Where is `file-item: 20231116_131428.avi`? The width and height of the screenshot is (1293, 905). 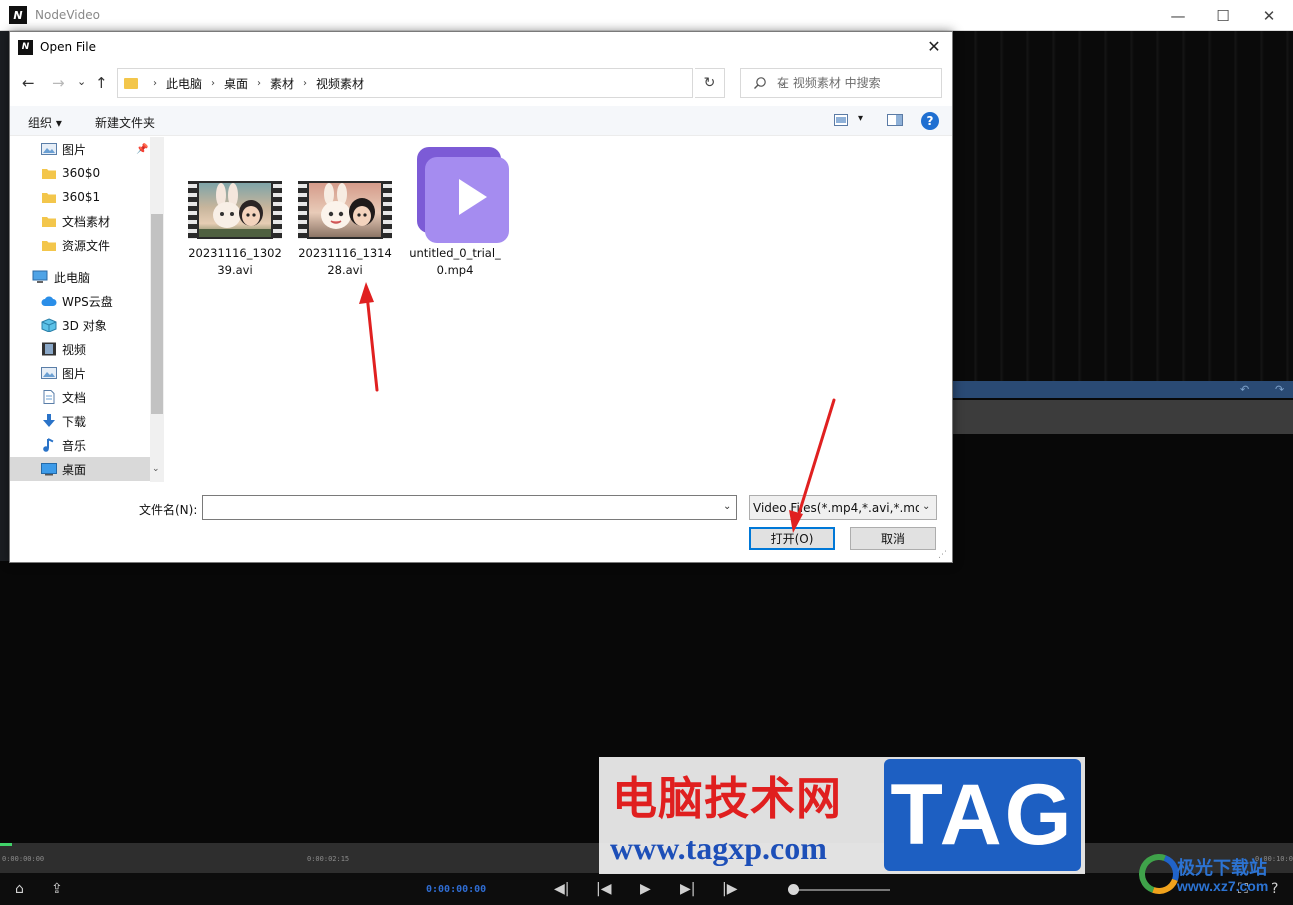 file-item: 20231116_131428.avi is located at coordinates (345, 251).